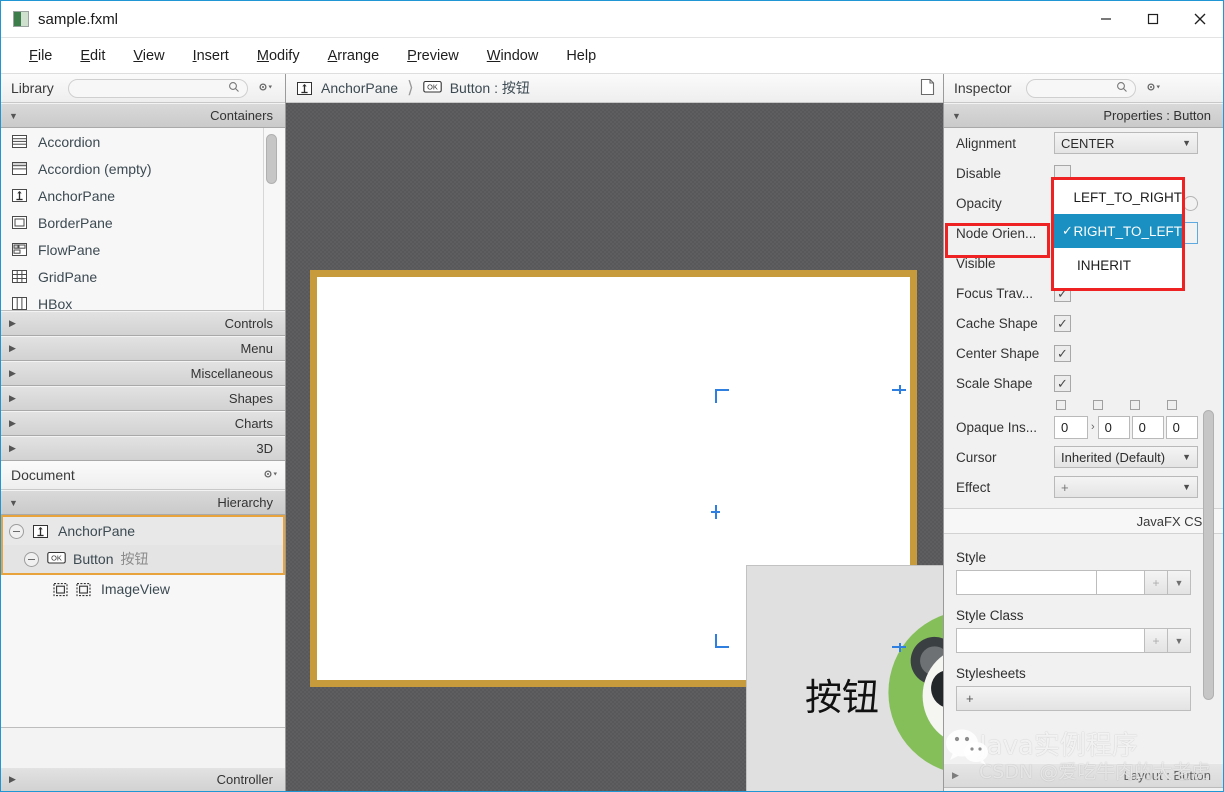 This screenshot has width=1224, height=792. What do you see at coordinates (143, 249) in the screenshot?
I see `library-item-flowpane: FlowPane` at bounding box center [143, 249].